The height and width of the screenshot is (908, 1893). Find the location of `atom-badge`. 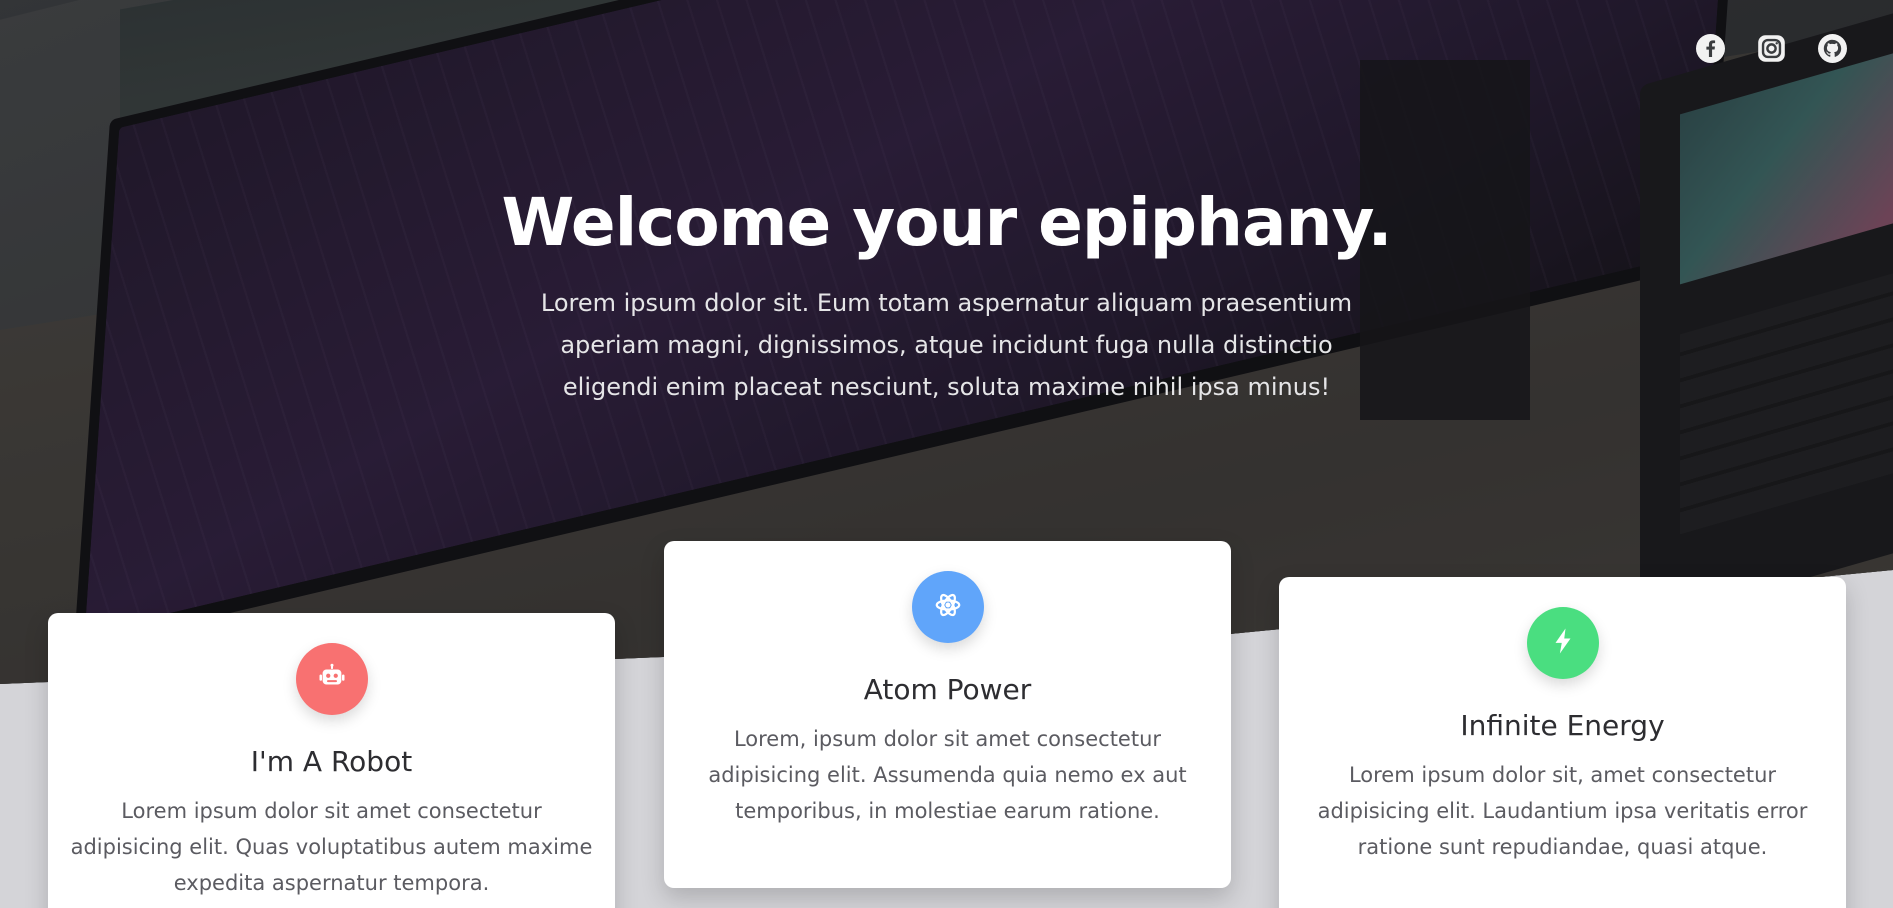

atom-badge is located at coordinates (947, 607).